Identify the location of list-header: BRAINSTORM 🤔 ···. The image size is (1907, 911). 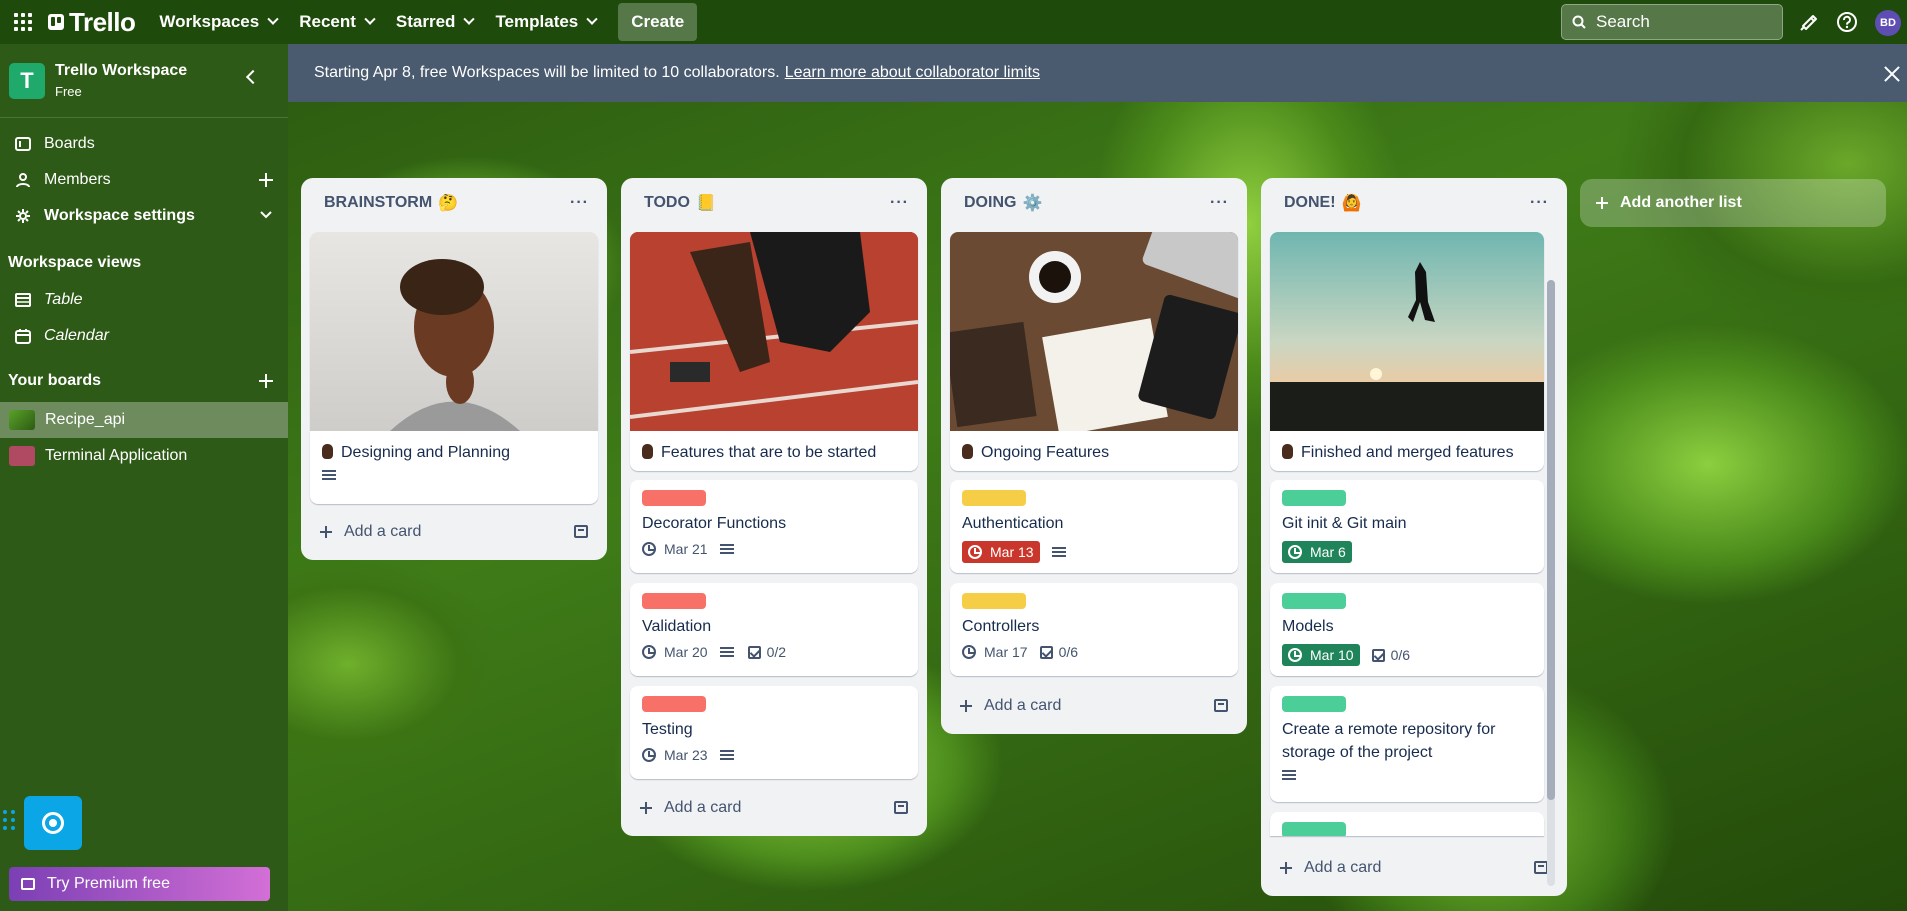
(454, 203).